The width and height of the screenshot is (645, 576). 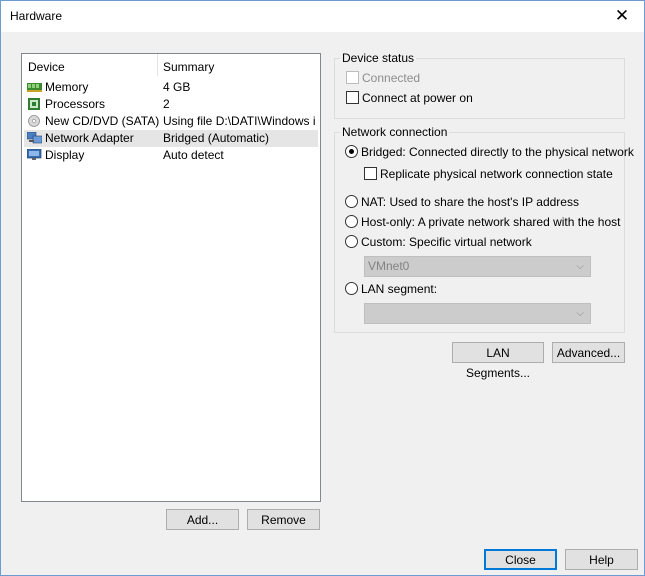 What do you see at coordinates (477, 266) in the screenshot?
I see `vmnet-select: VMnet0 ⌵` at bounding box center [477, 266].